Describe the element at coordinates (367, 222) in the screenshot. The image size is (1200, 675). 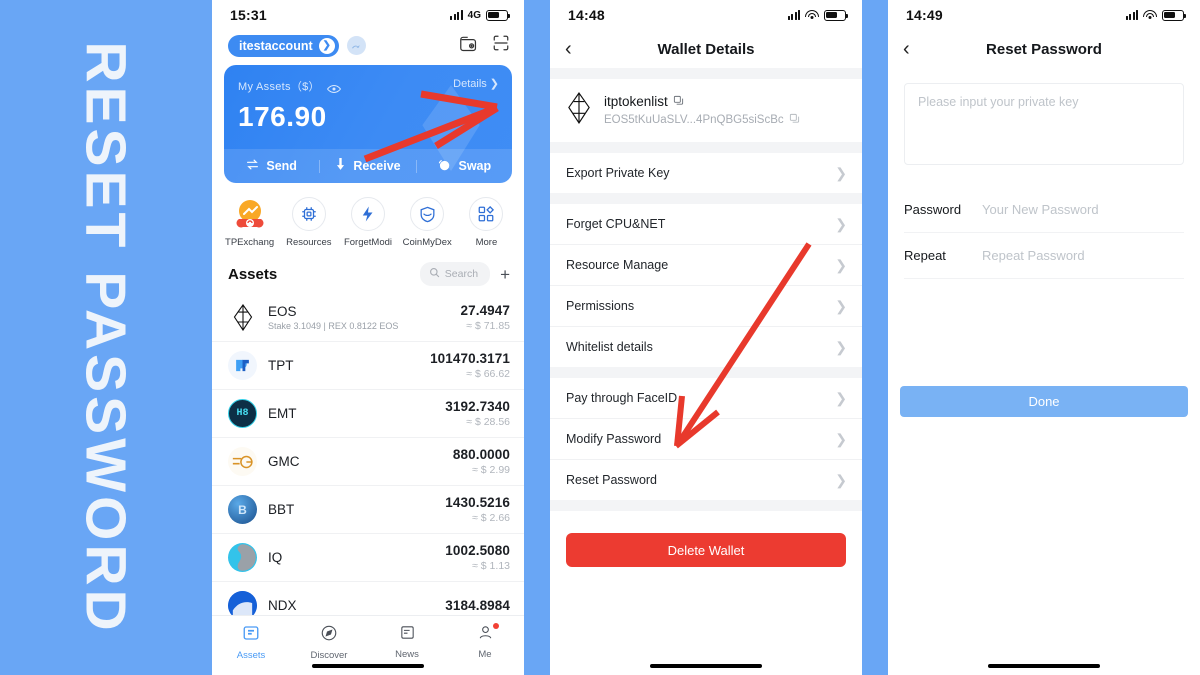
I see `shortcut-forgetmodify: ForgetModi` at that location.